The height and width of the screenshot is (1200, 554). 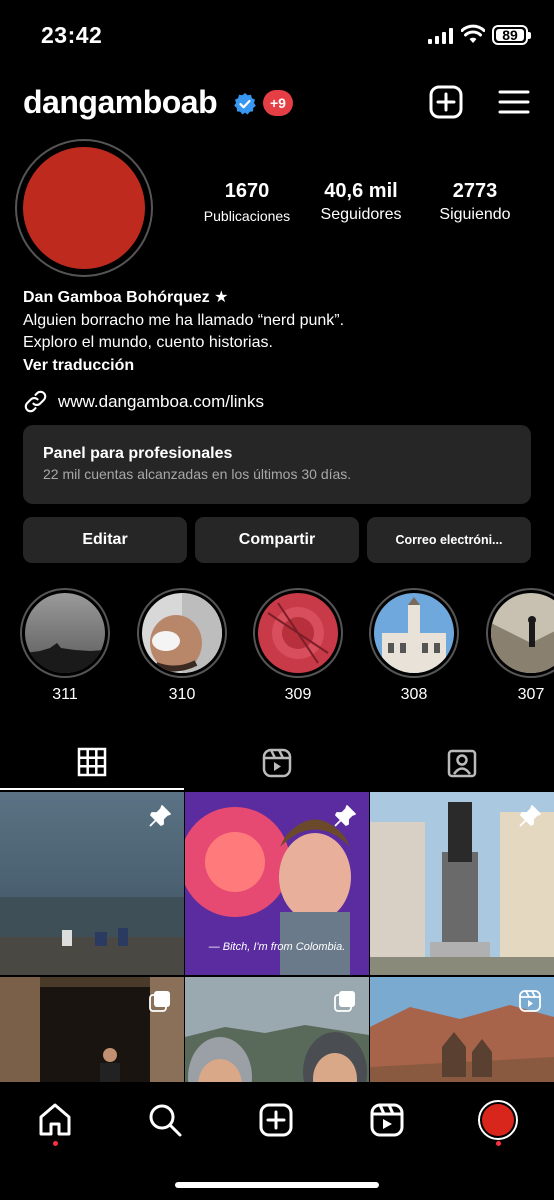 What do you see at coordinates (120, 102) in the screenshot?
I see `username-title: dangamboab` at bounding box center [120, 102].